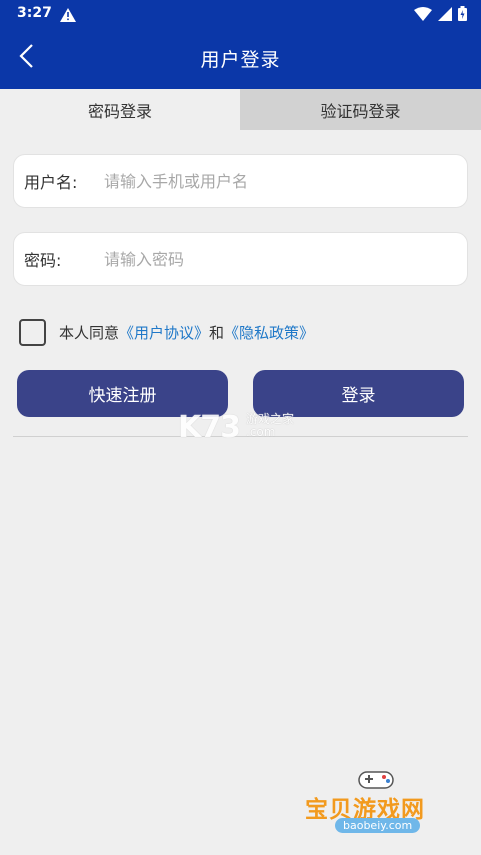  What do you see at coordinates (89, 332) in the screenshot?
I see `agreement-prefix: 本人同意` at bounding box center [89, 332].